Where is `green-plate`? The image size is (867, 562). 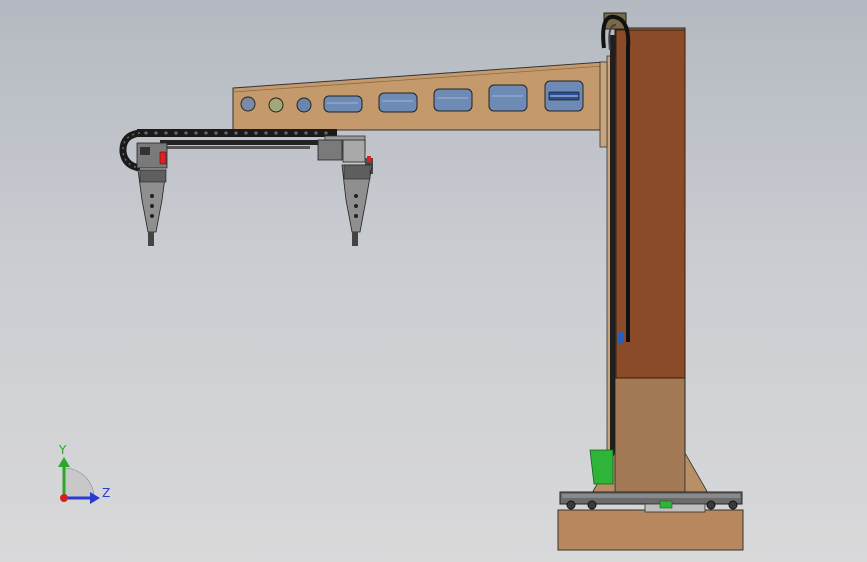
green-plate is located at coordinates (601, 467).